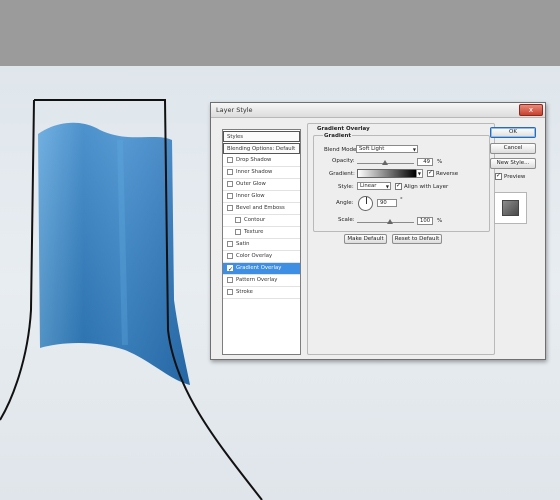  I want to click on style-item: Stroke, so click(261, 293).